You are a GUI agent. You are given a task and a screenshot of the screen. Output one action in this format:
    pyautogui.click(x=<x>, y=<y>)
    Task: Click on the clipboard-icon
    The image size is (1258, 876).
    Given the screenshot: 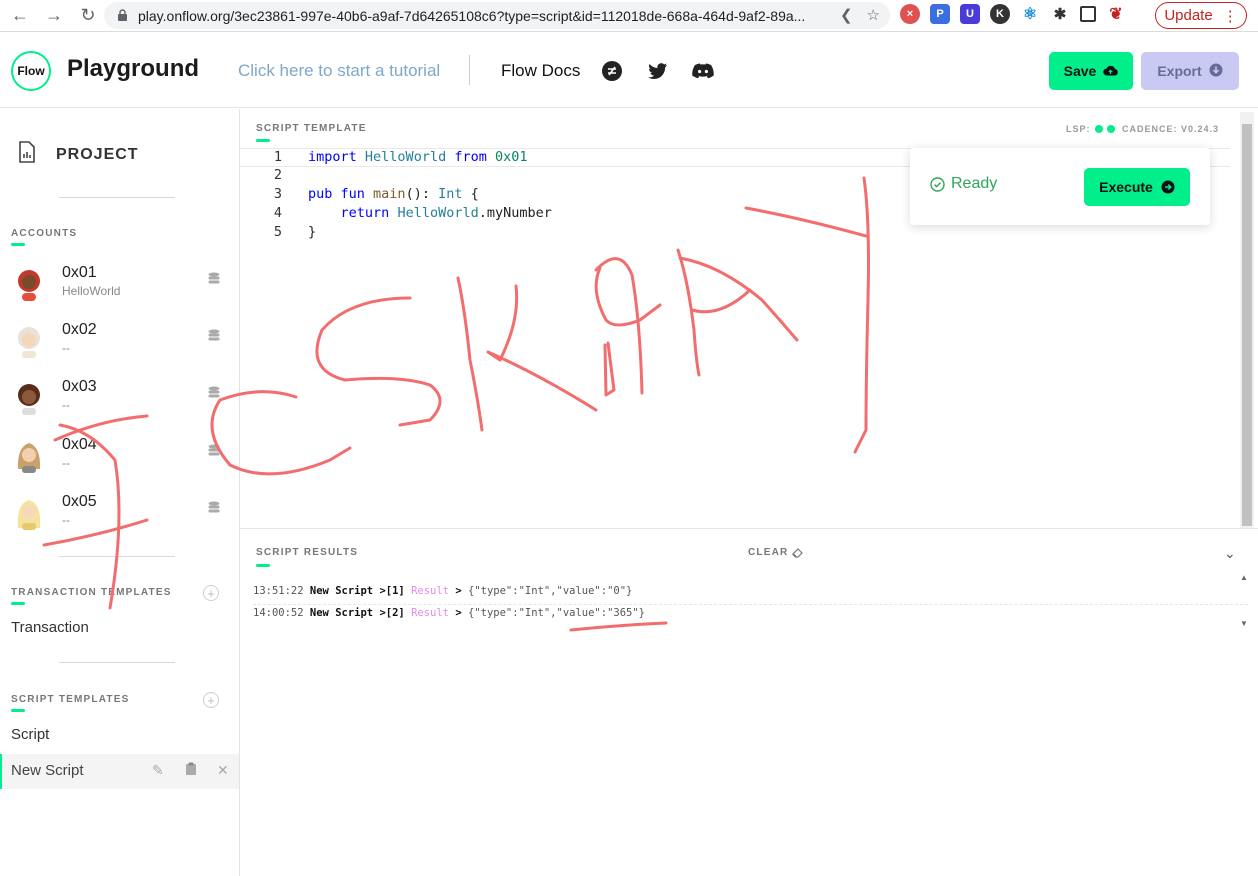 What is the action you would take?
    pyautogui.click(x=191, y=770)
    